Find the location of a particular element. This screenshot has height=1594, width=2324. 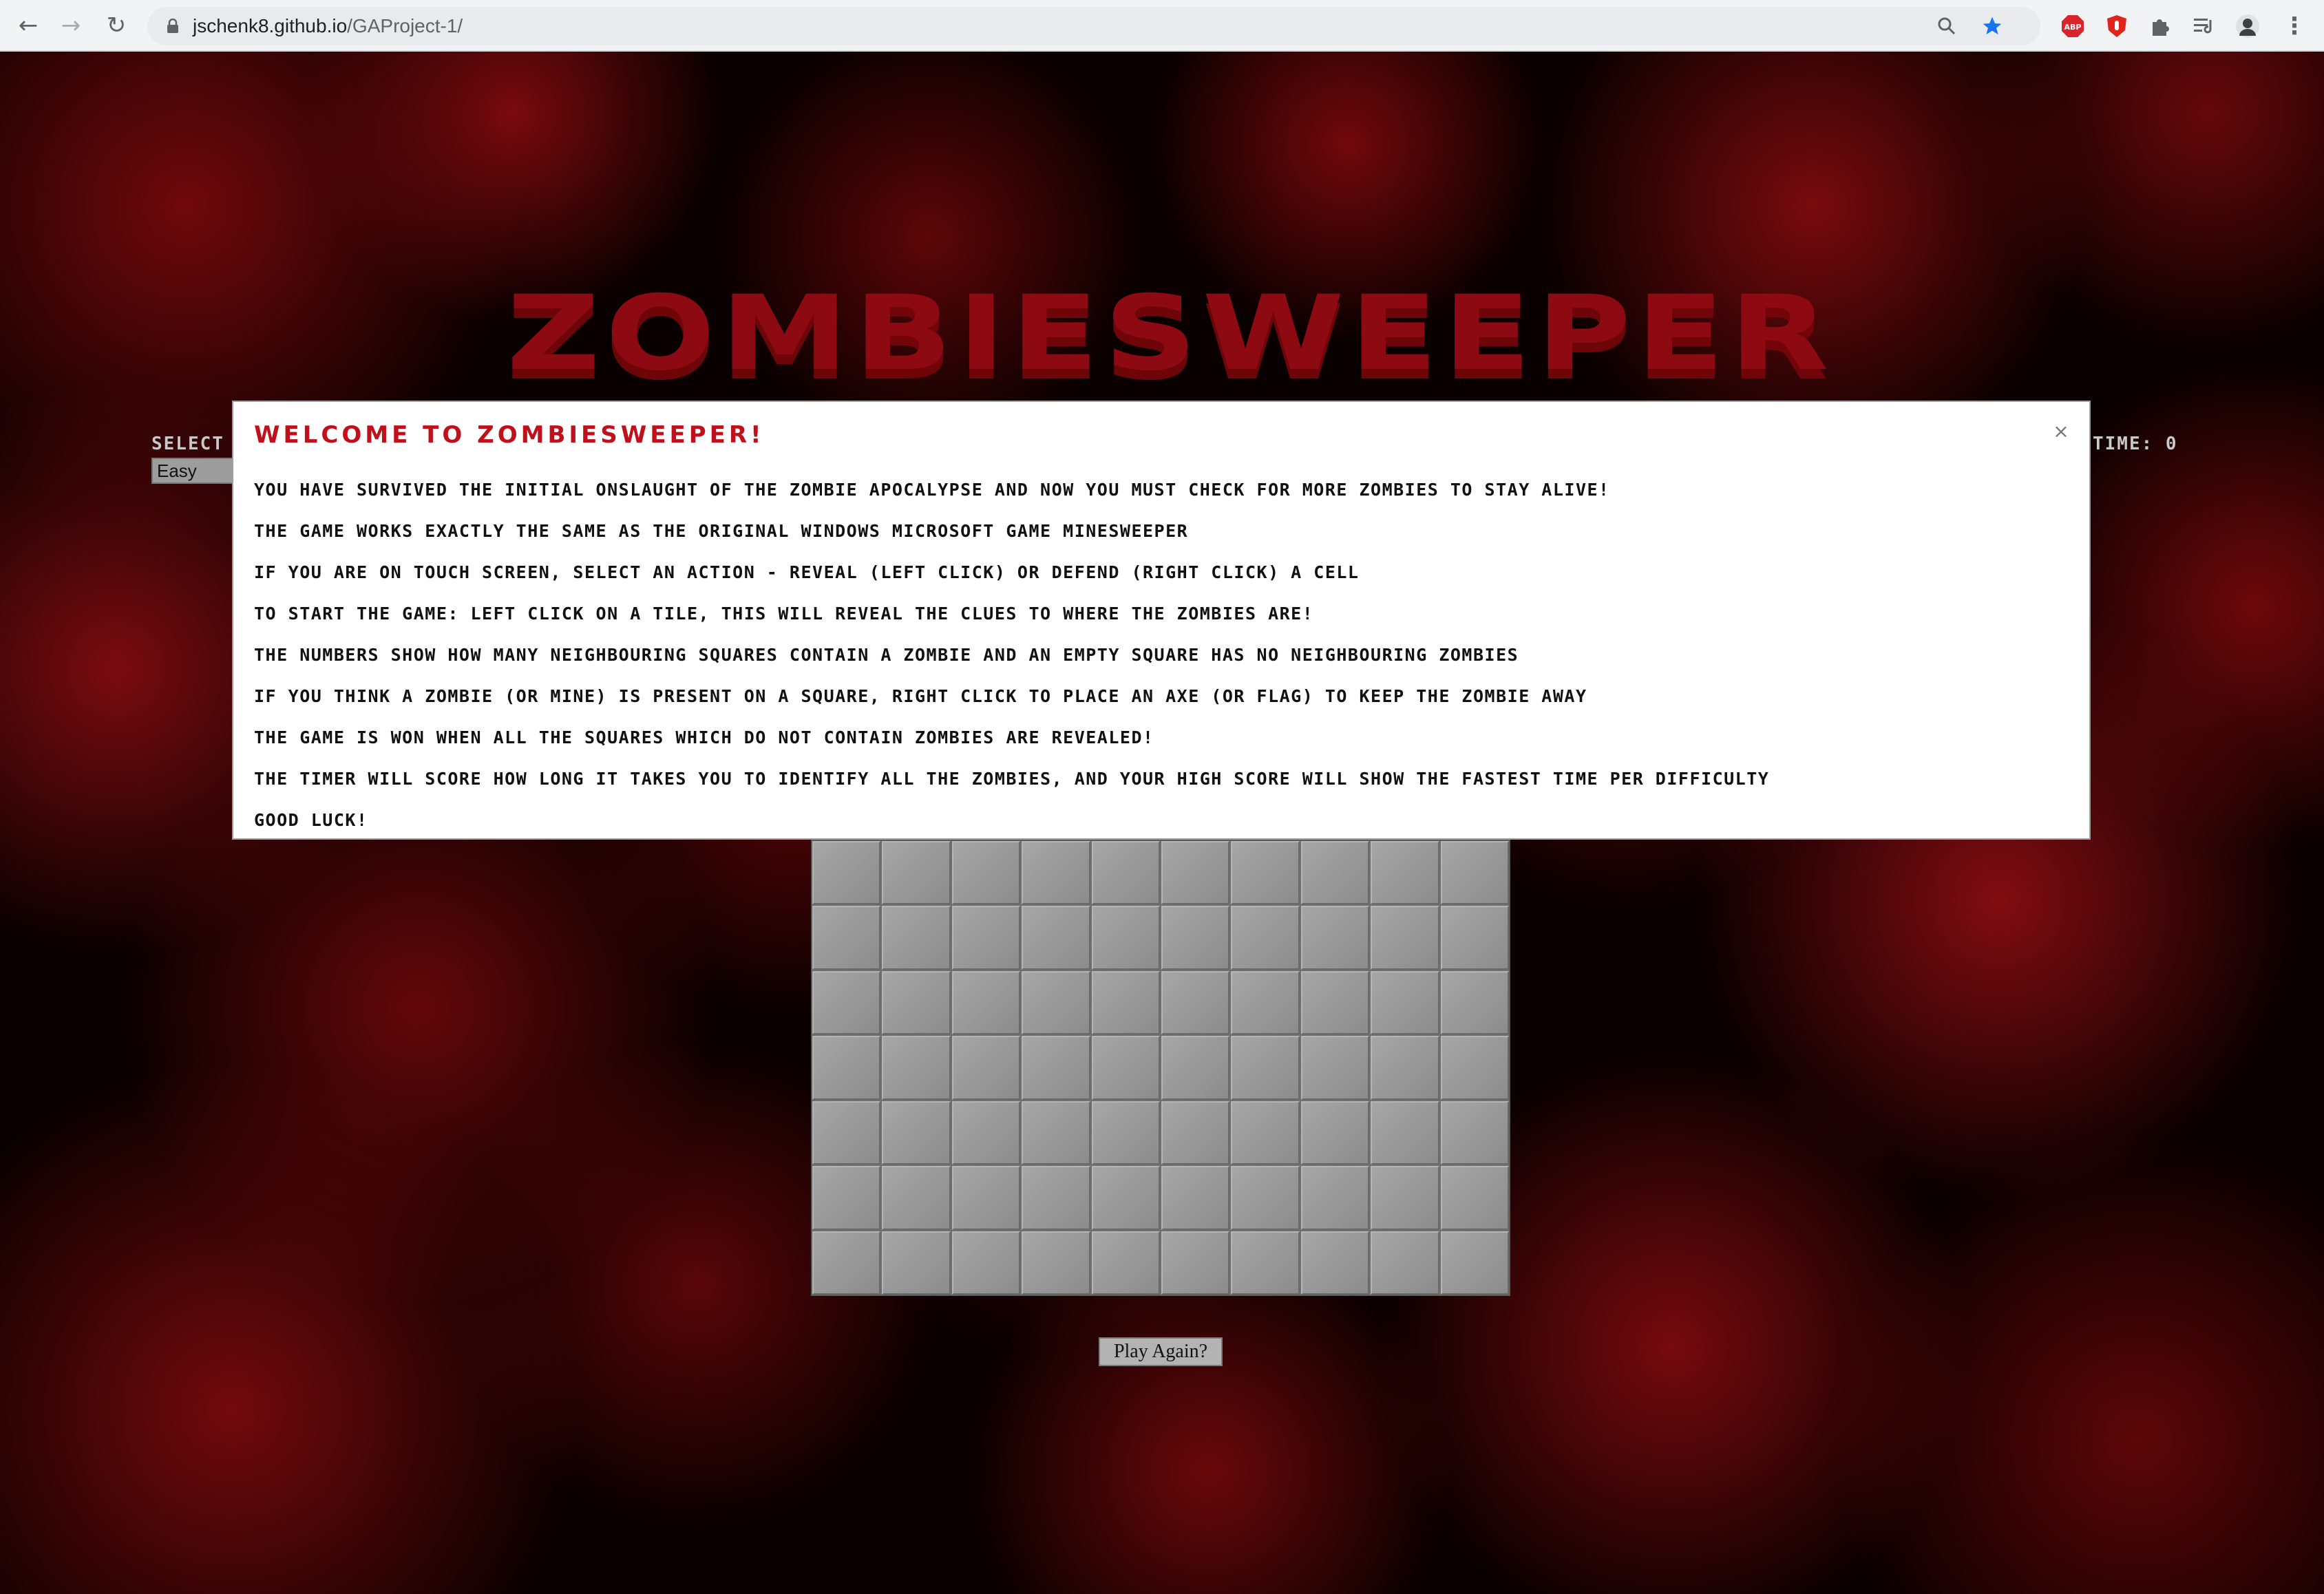

lock-icon is located at coordinates (173, 26).